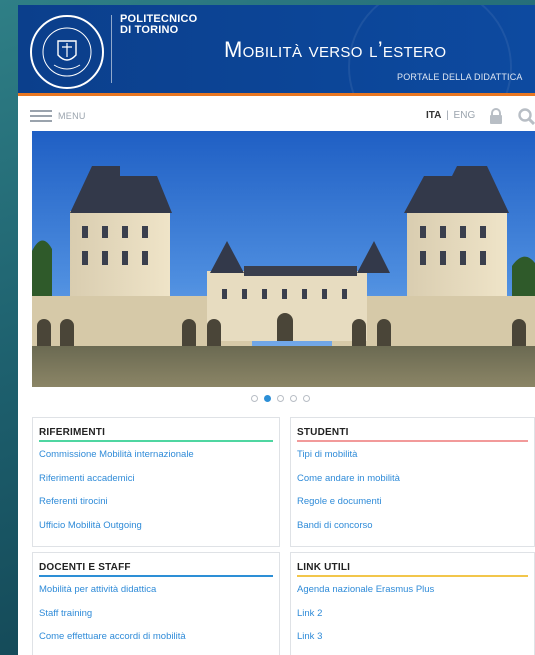  I want to click on menu-label: MENU, so click(72, 116).